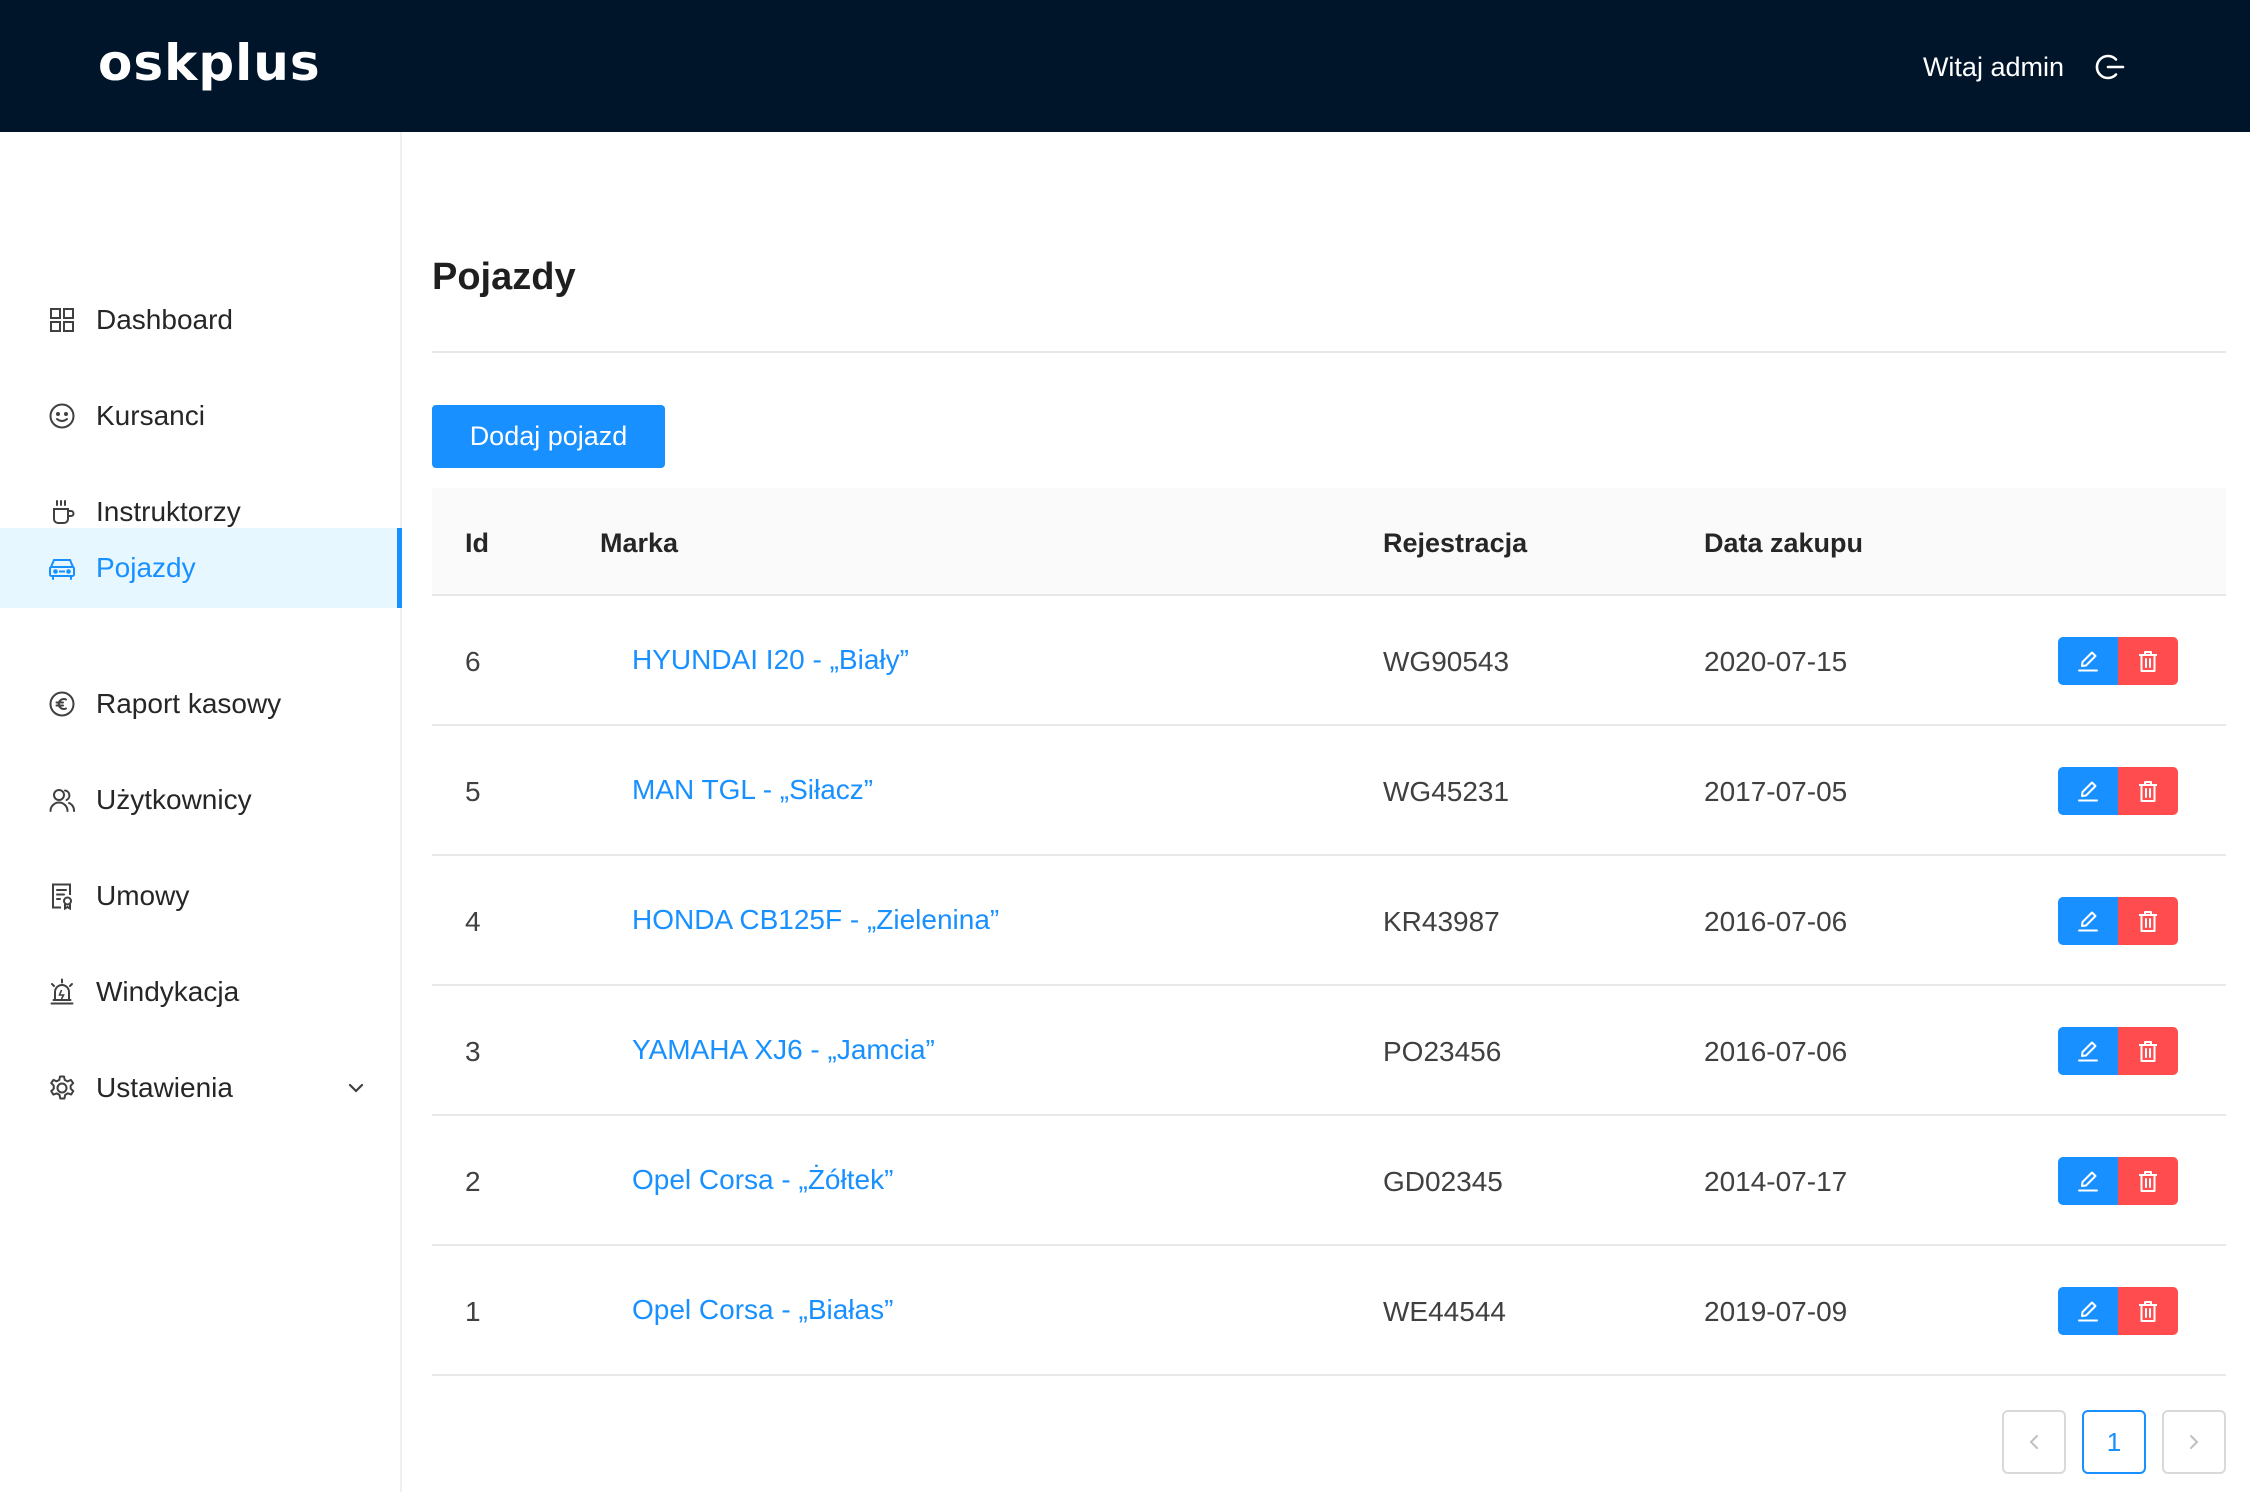  I want to click on cell-rejestracja: PO23456, so click(1442, 1051).